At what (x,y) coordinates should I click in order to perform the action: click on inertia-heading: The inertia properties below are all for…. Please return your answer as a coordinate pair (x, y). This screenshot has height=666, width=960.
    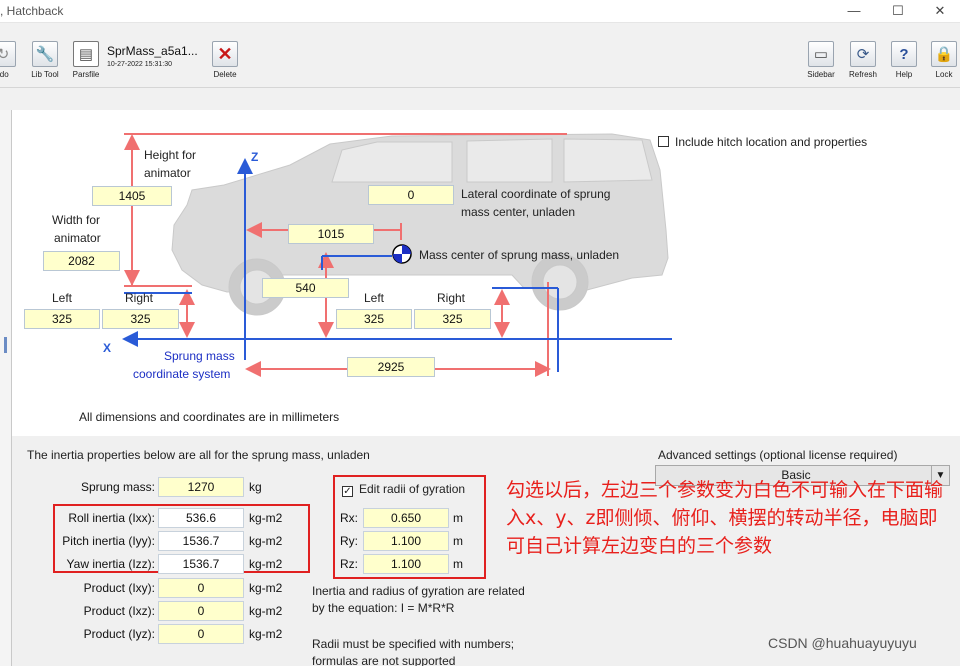
    Looking at the image, I should click on (198, 455).